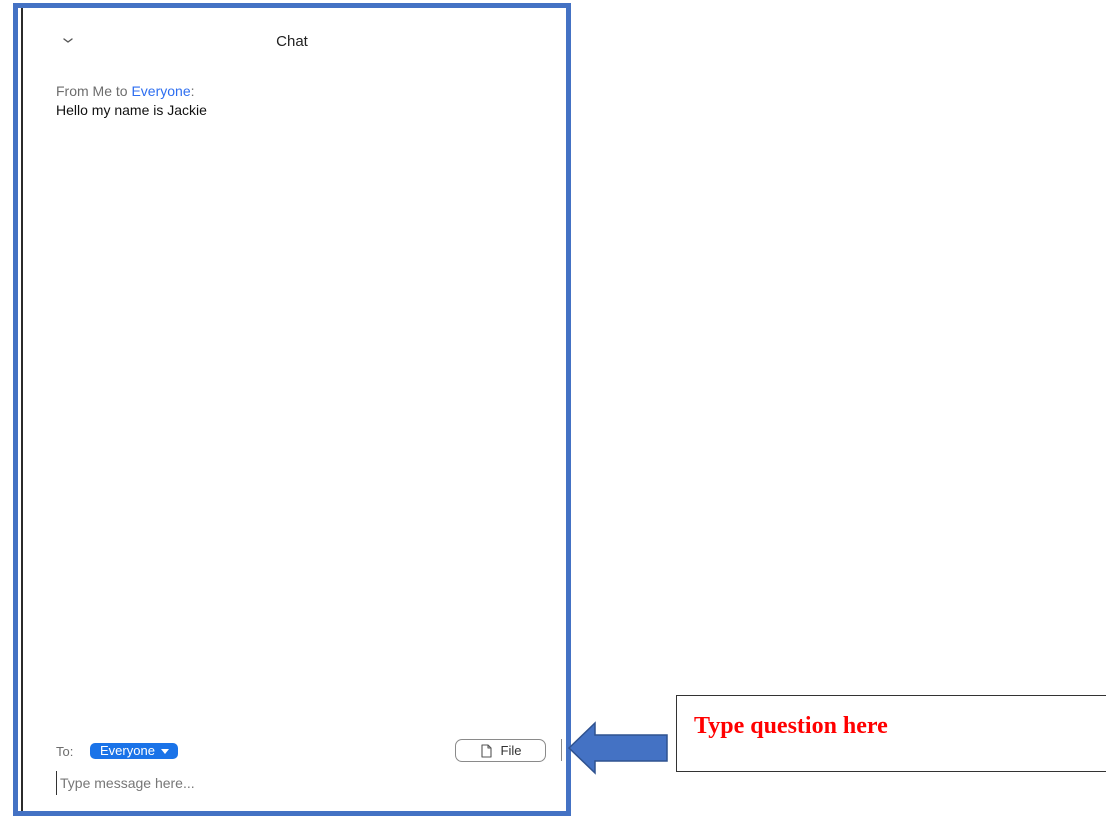 The width and height of the screenshot is (1106, 816). I want to click on dropdown-caret-icon, so click(164, 751).